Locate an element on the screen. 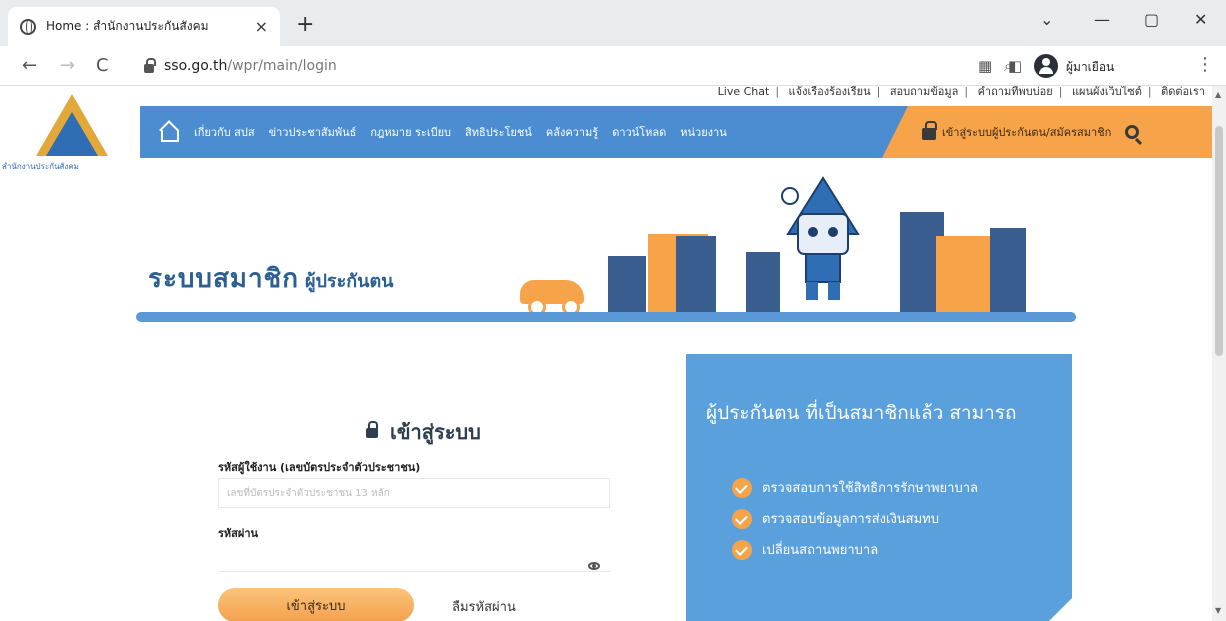  lock-icon is located at coordinates (150, 65).